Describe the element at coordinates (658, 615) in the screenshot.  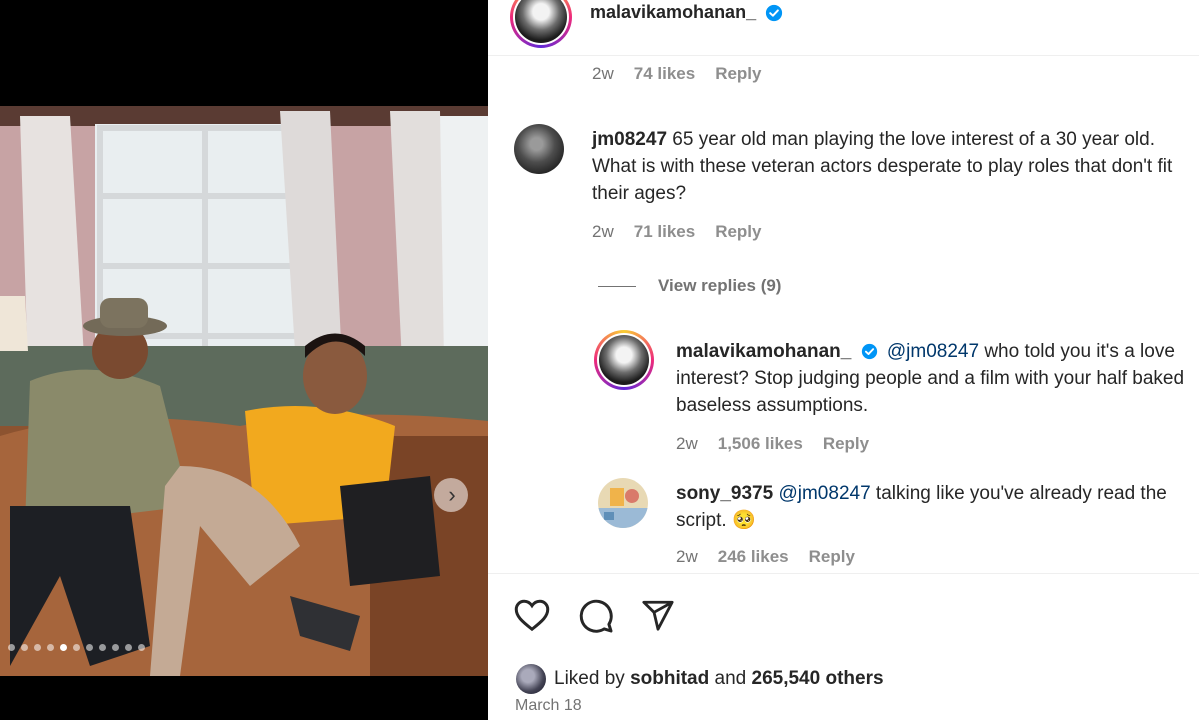
I see `share-icon` at that location.